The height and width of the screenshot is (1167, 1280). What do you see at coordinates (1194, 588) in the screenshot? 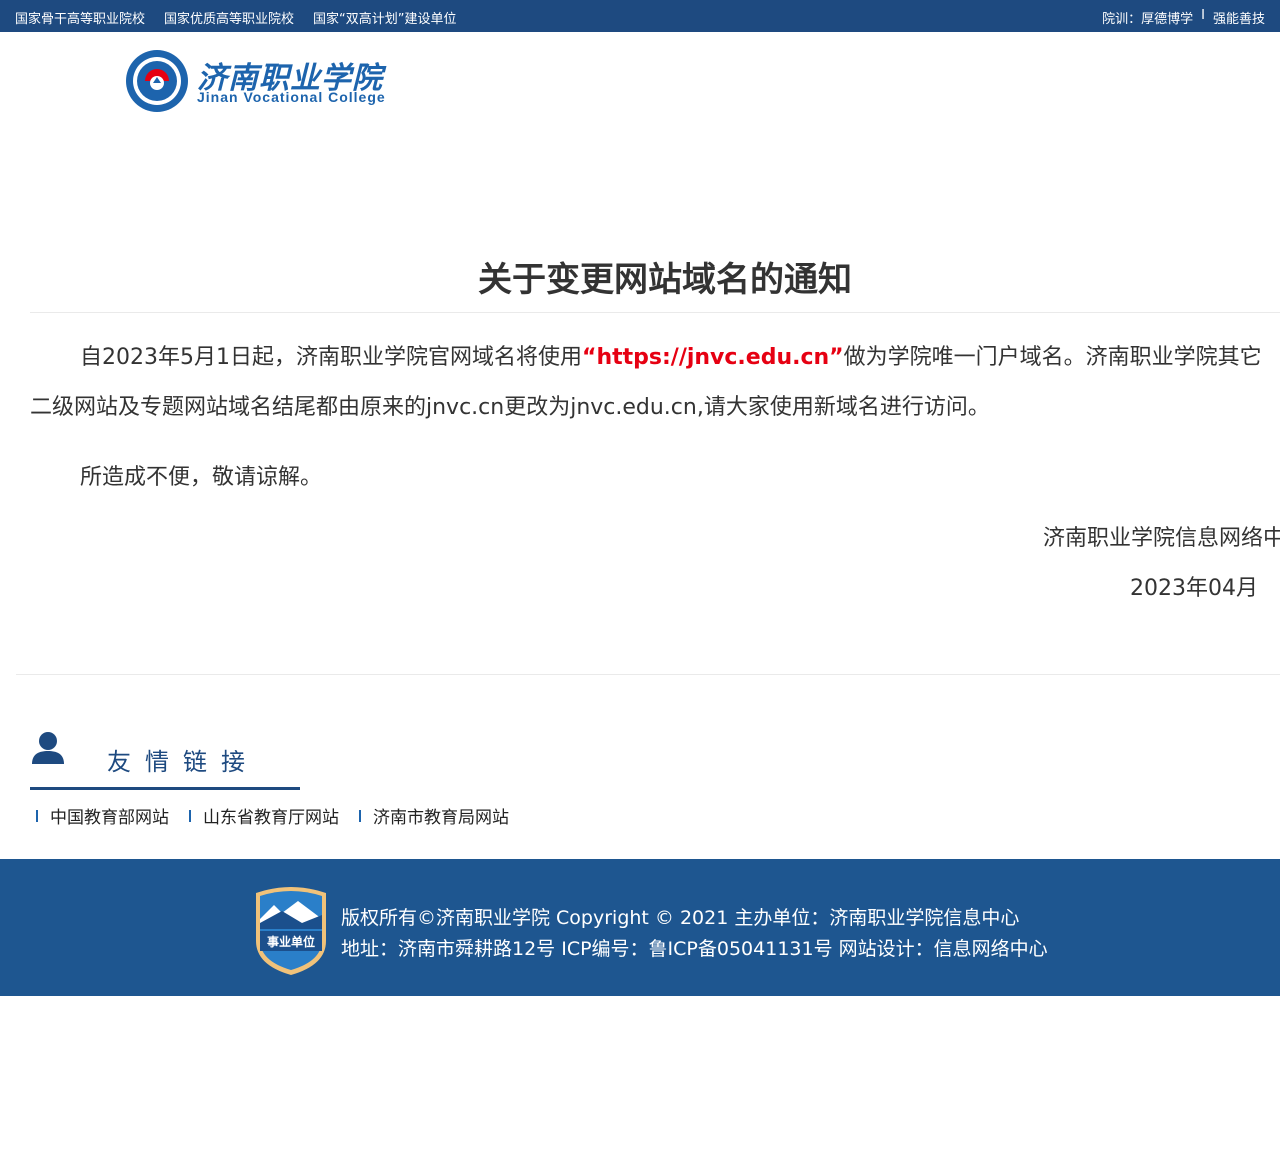
I see `signature-date: 2023年04月` at bounding box center [1194, 588].